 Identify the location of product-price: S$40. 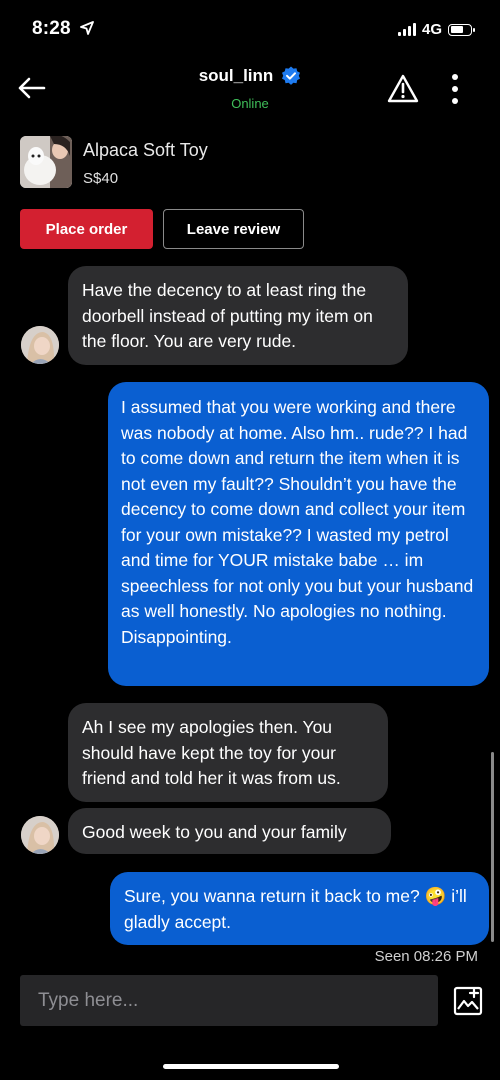
(101, 178).